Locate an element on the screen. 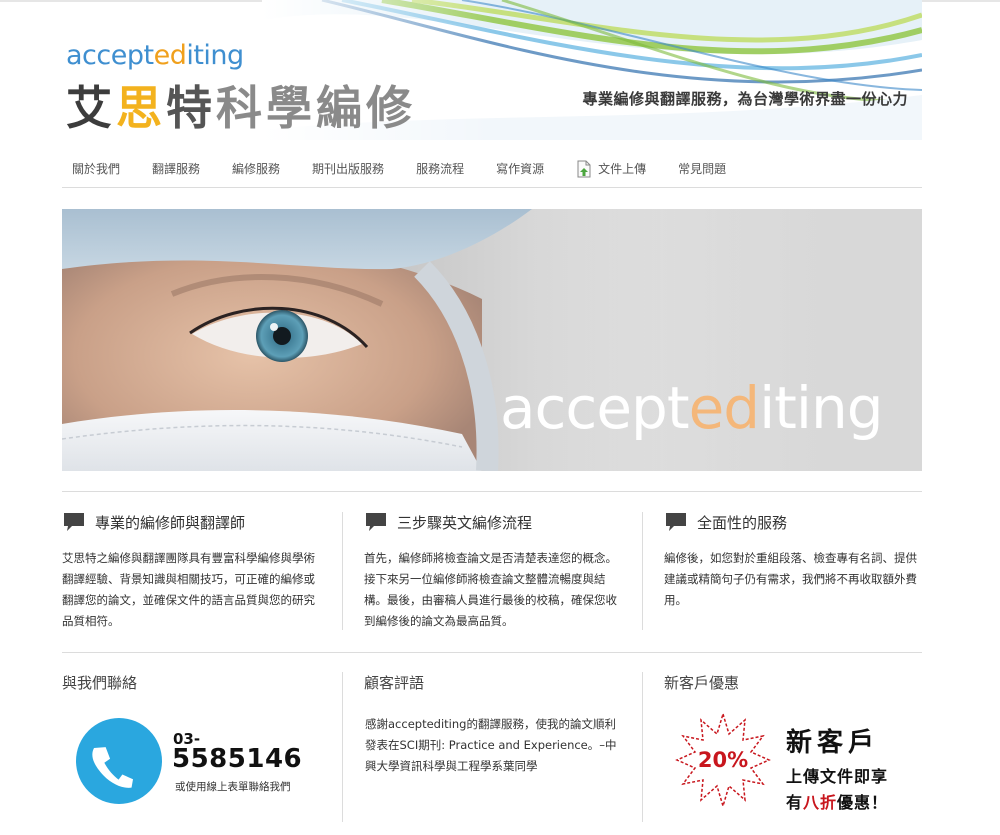  discount-badge: 20% is located at coordinates (723, 760).